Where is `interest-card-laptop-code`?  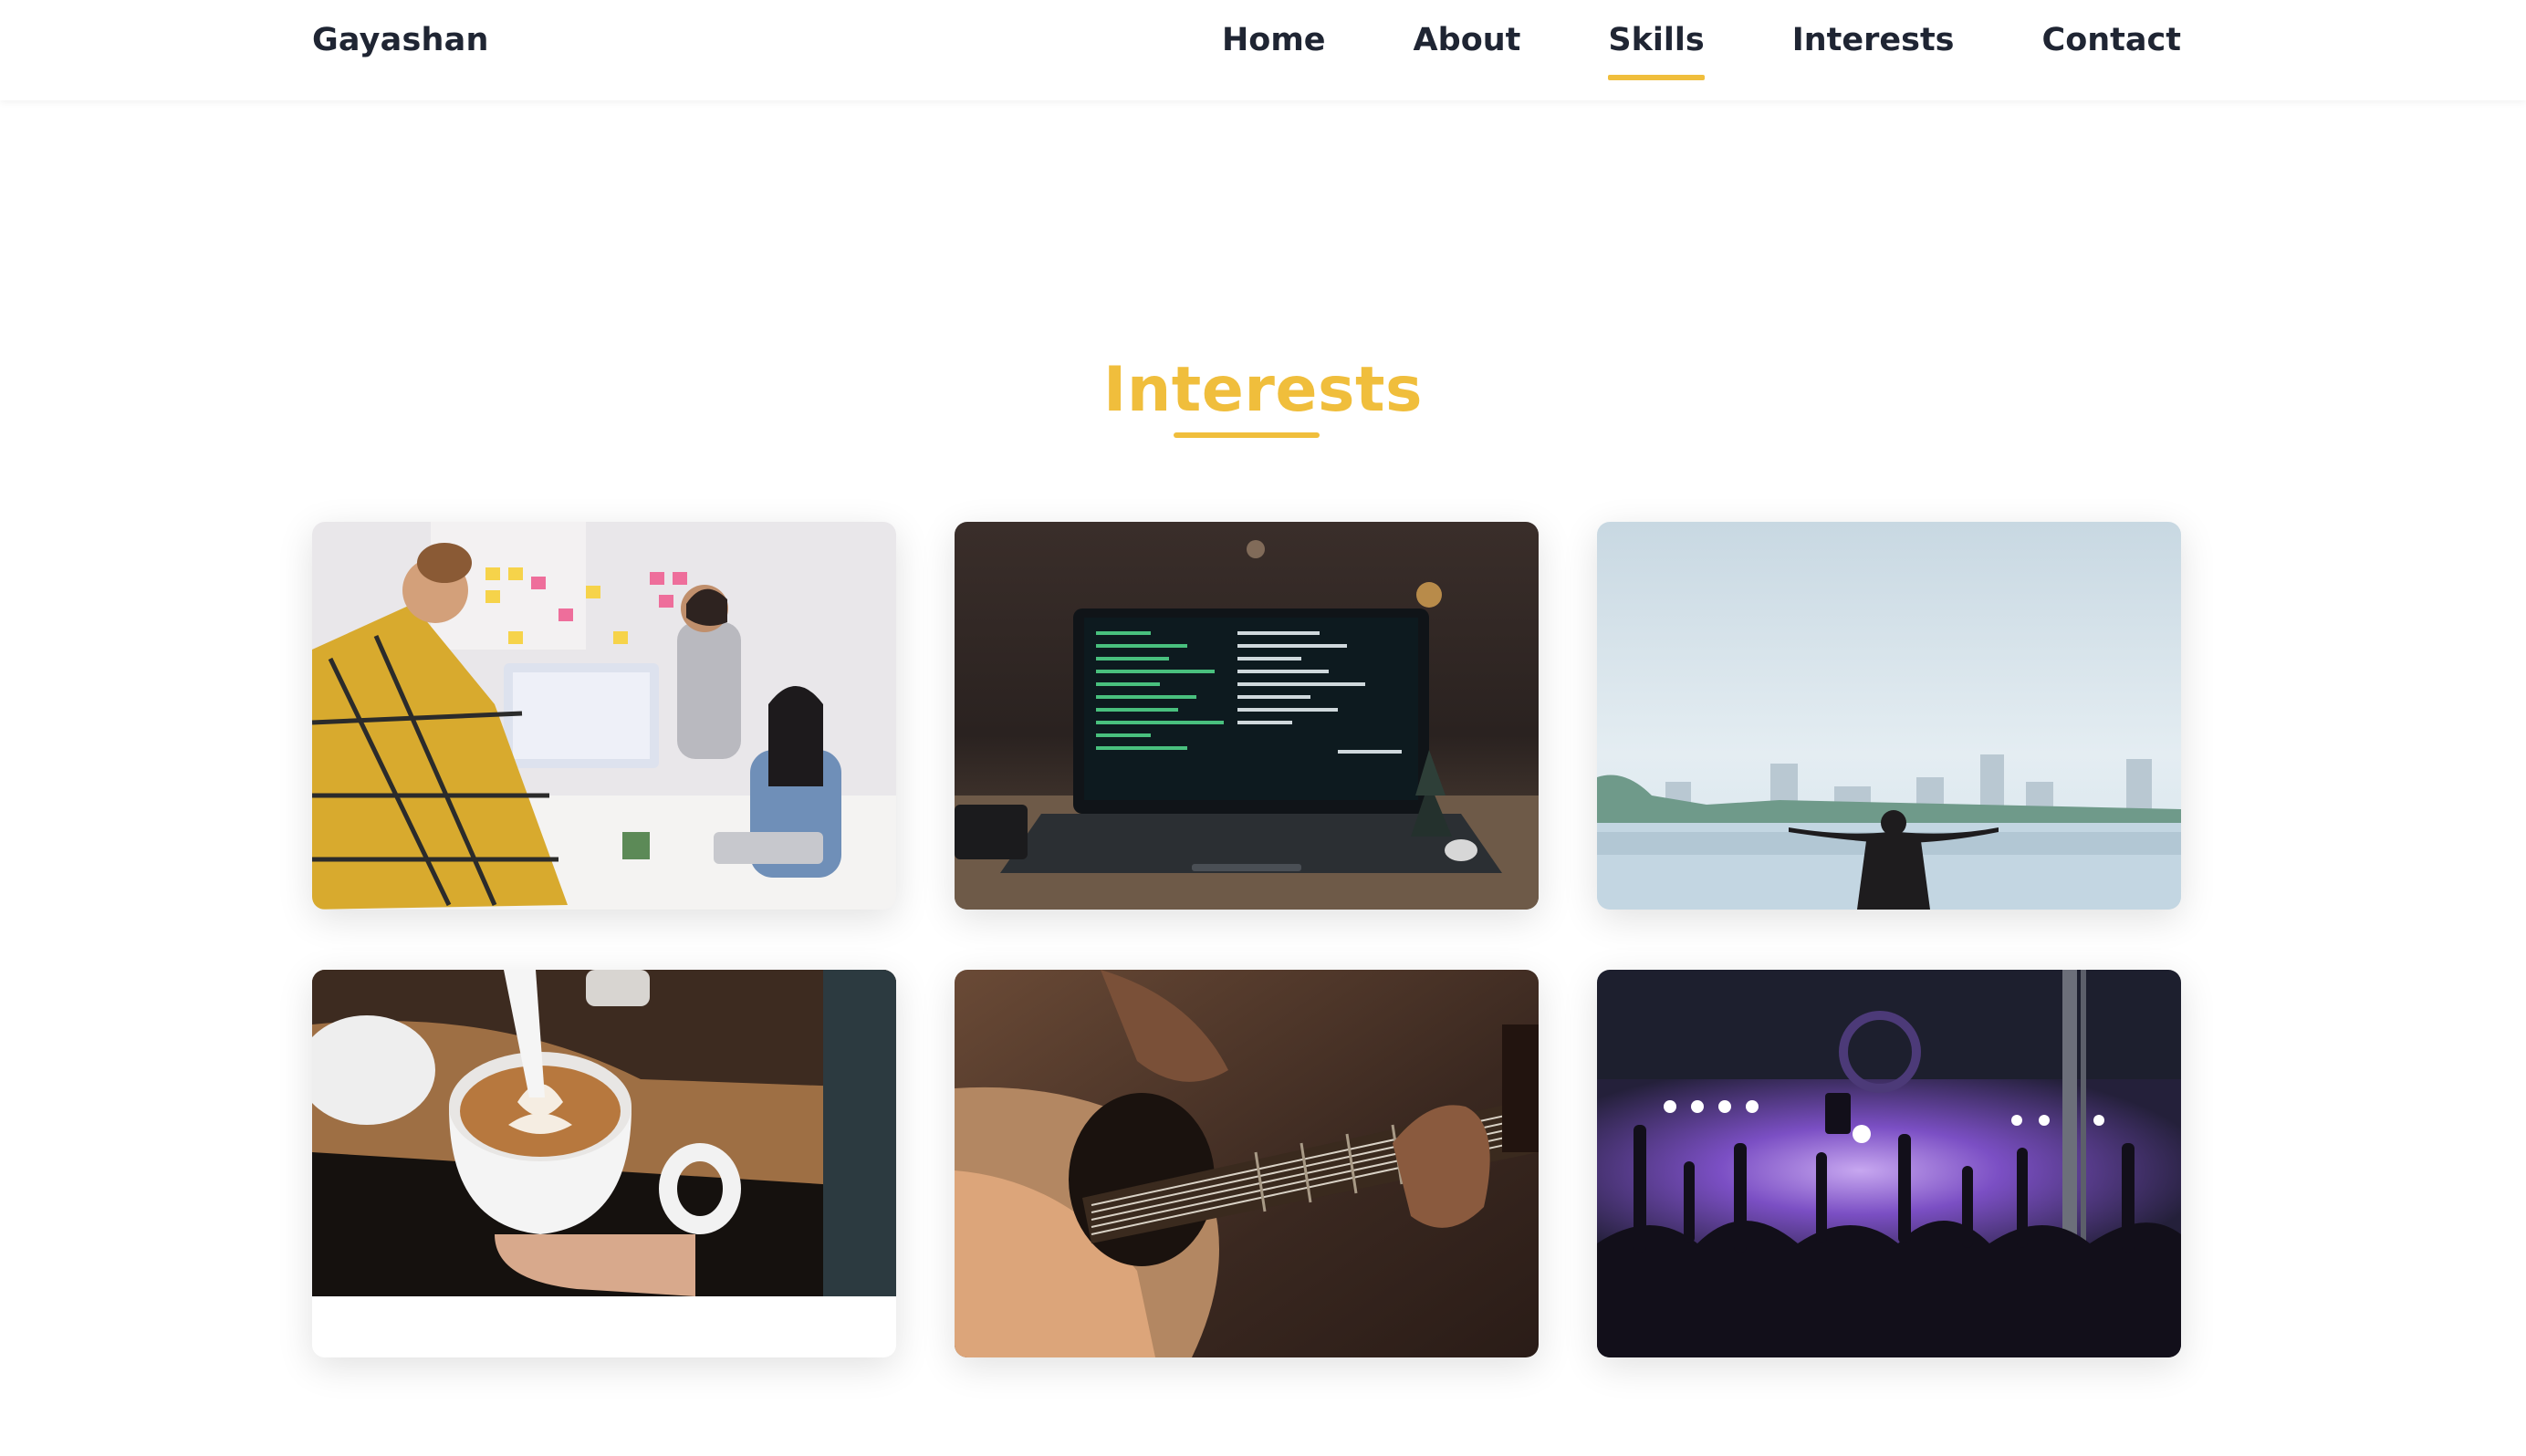 interest-card-laptop-code is located at coordinates (1247, 716).